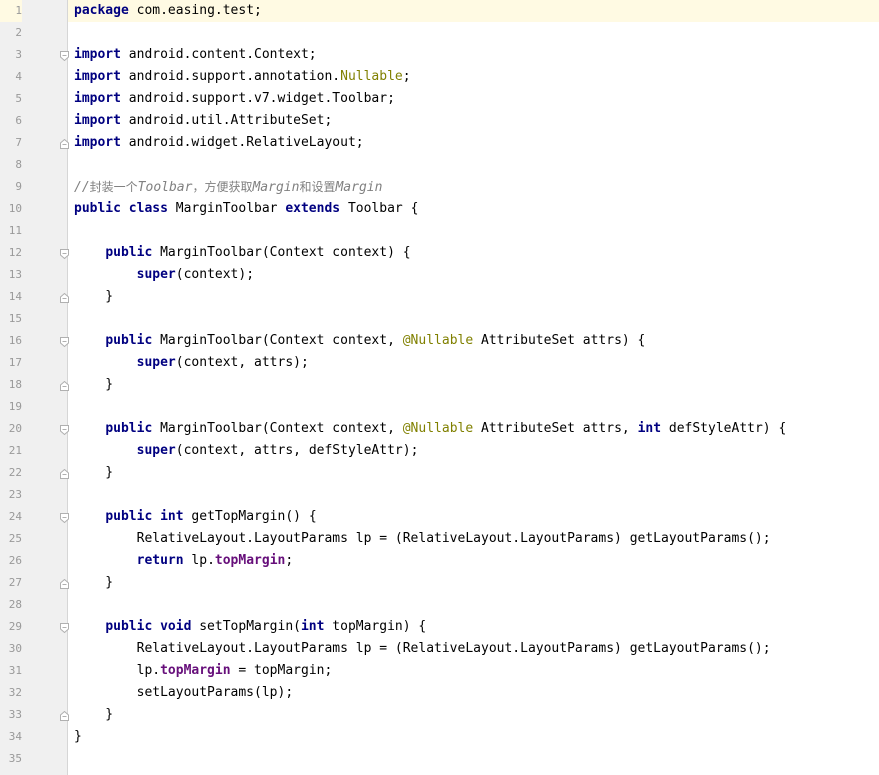 The image size is (879, 775). What do you see at coordinates (406, 76) in the screenshot?
I see `code-token: ;` at bounding box center [406, 76].